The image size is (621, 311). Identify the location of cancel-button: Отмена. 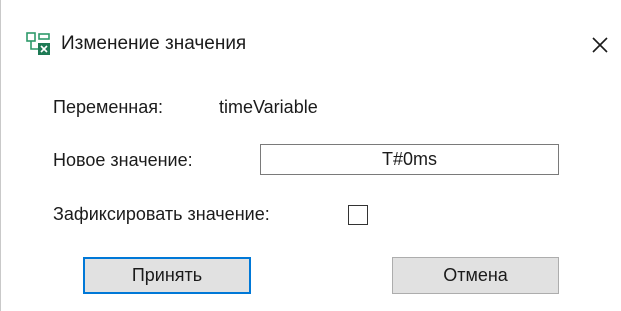
(475, 275).